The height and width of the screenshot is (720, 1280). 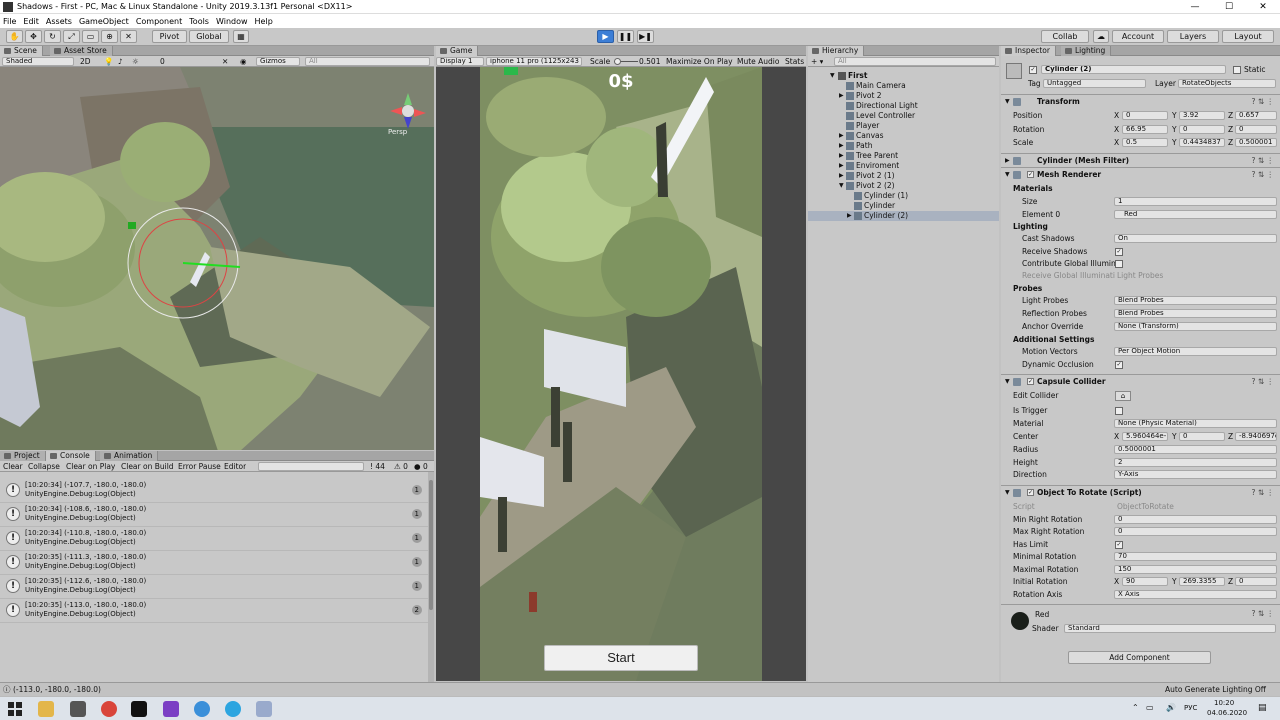 What do you see at coordinates (1195, 351) in the screenshot?
I see `motion-vectors-dropdown: Per Object Motion` at bounding box center [1195, 351].